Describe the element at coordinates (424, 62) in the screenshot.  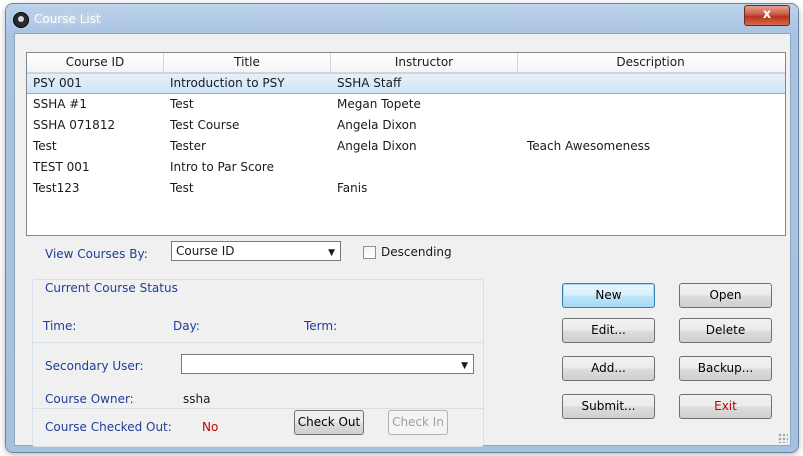
I see `column-header-instructor: Instructor` at that location.